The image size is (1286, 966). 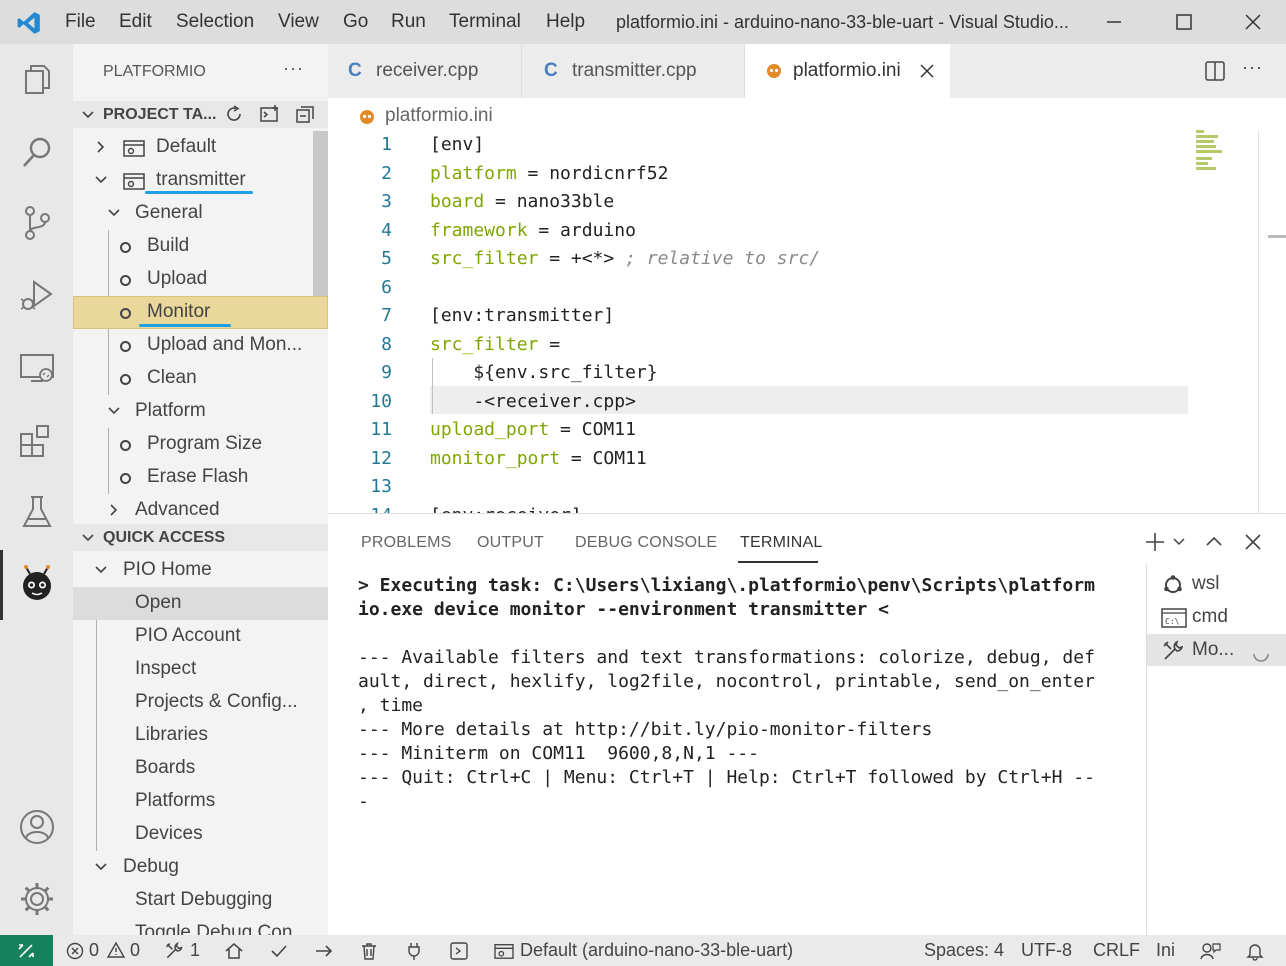 I want to click on platformio-alien-icon, so click(x=37, y=585).